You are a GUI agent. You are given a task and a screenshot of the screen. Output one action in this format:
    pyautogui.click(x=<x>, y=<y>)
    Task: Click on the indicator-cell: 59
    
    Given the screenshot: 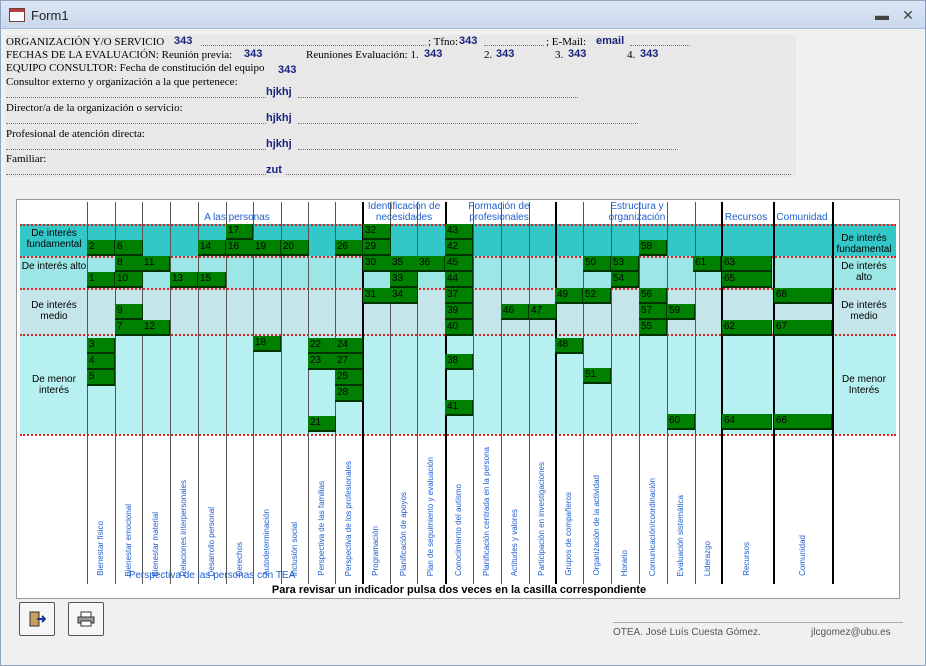 What is the action you would take?
    pyautogui.click(x=681, y=312)
    